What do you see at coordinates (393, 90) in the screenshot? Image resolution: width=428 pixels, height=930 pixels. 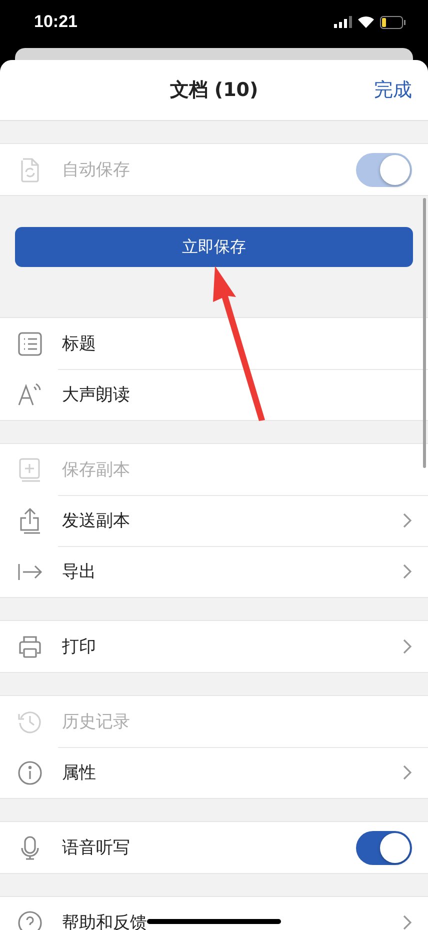 I see `done-button: 完成` at bounding box center [393, 90].